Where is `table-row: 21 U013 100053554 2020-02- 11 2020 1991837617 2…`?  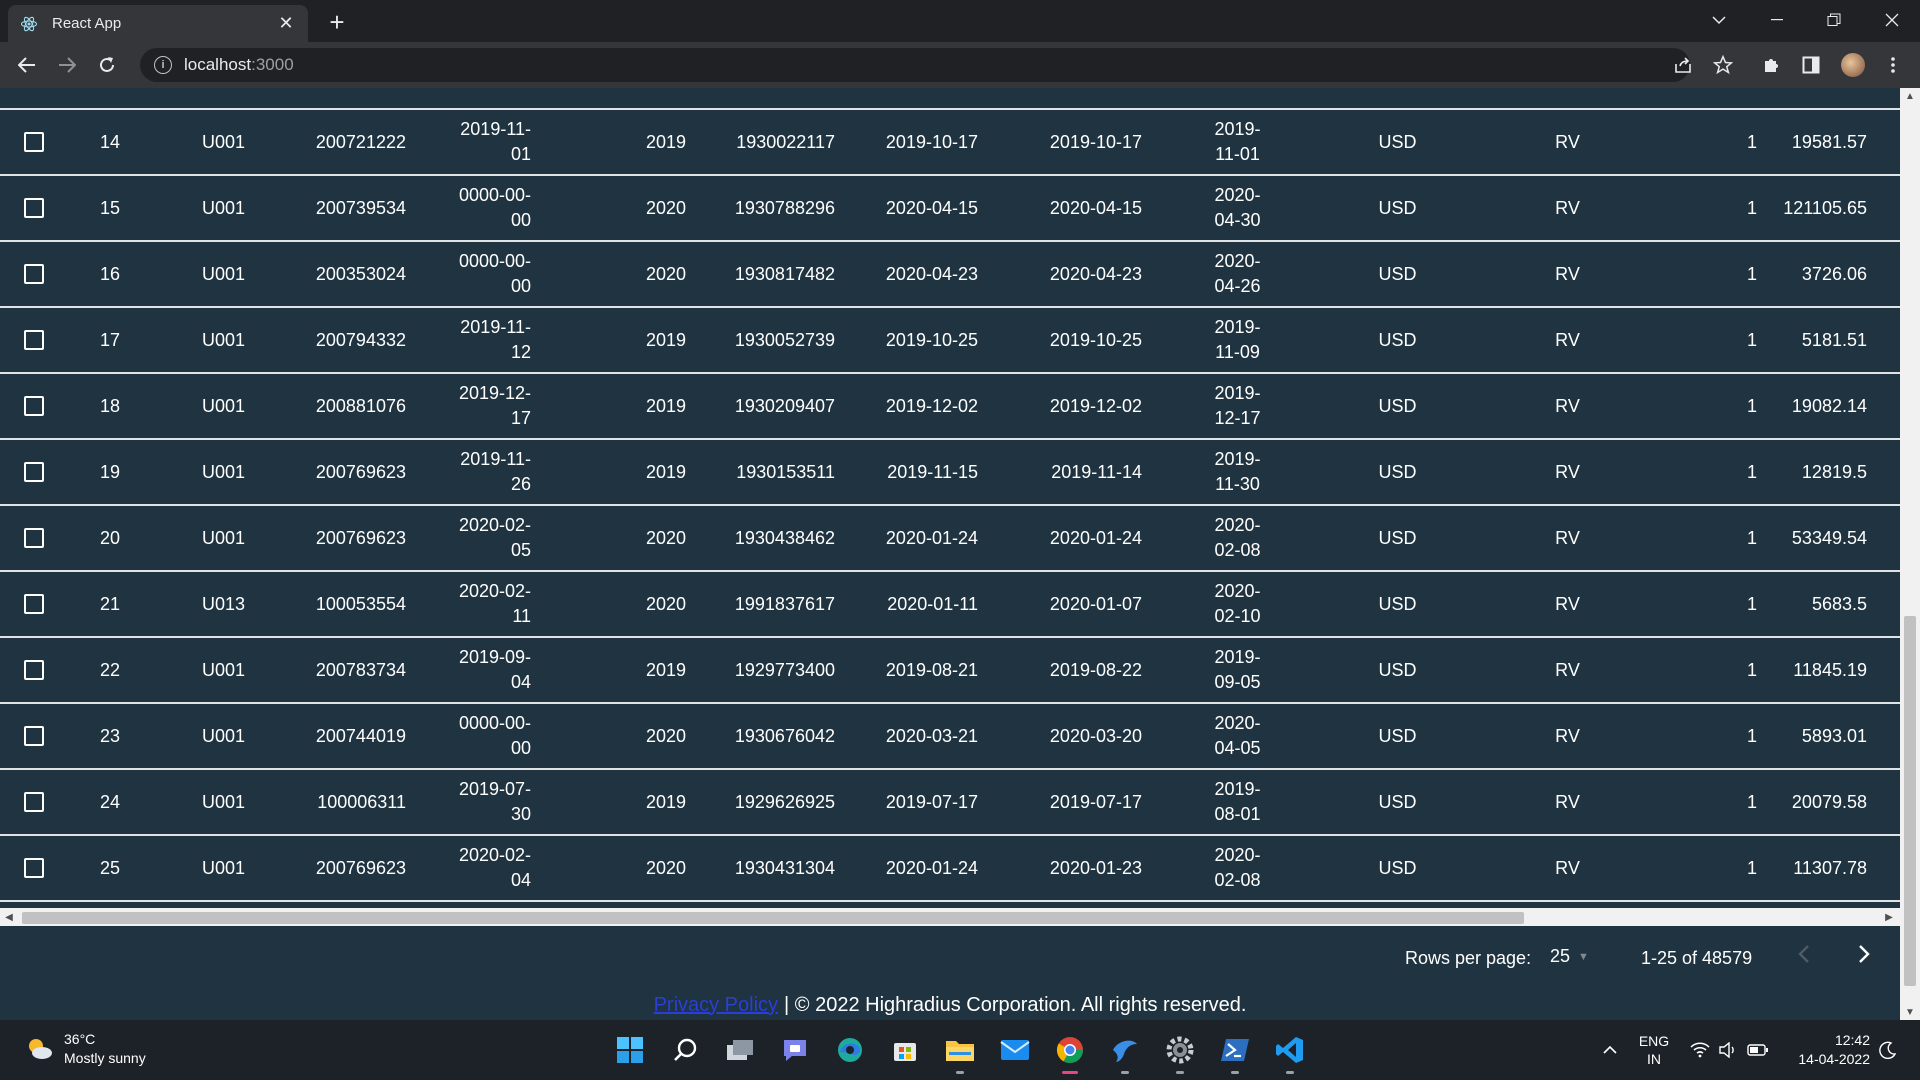 table-row: 21 U013 100053554 2020-02- 11 2020 1991837617 2… is located at coordinates (950, 605).